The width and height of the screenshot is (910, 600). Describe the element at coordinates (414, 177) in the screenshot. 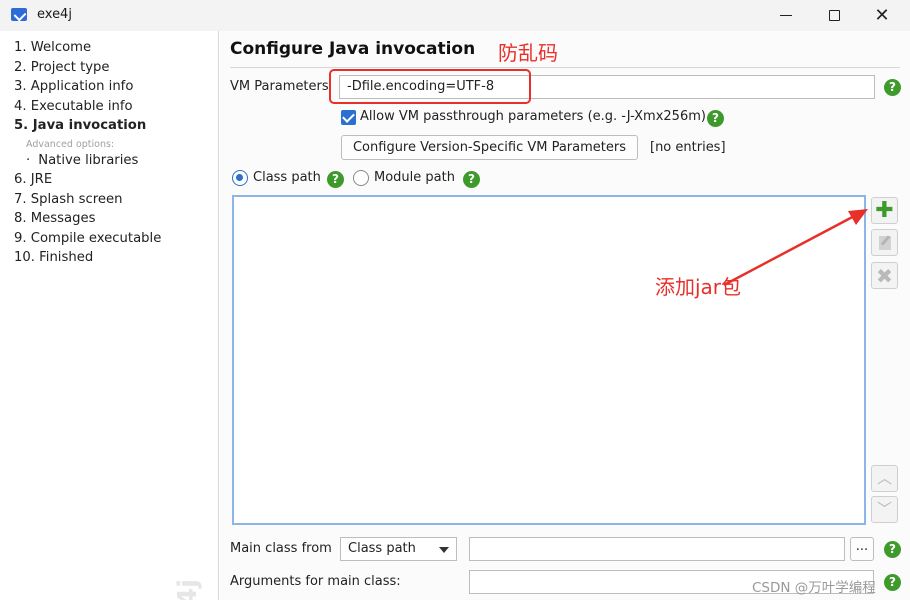

I see `module-path-label: Module path` at that location.